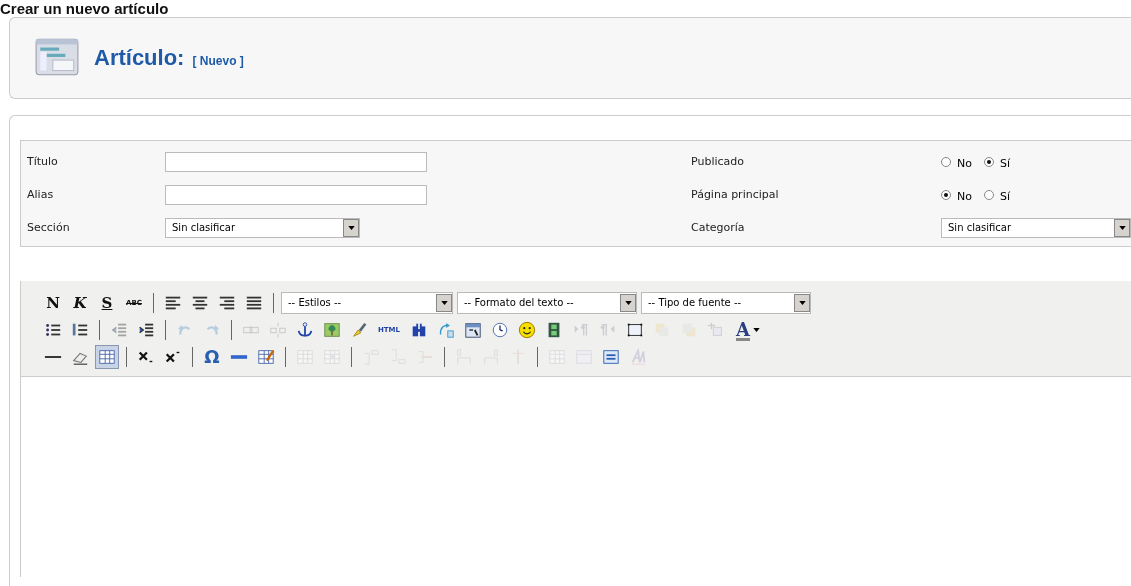 The width and height of the screenshot is (1131, 586). I want to click on field-label: Sección, so click(49, 227).